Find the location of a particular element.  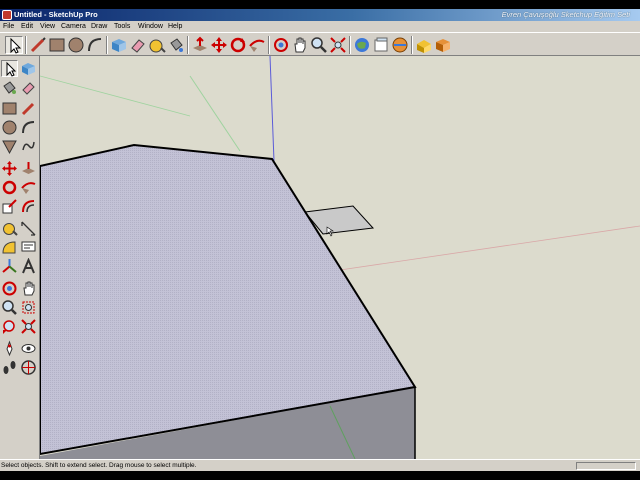

google-earth-icon is located at coordinates (400, 45).